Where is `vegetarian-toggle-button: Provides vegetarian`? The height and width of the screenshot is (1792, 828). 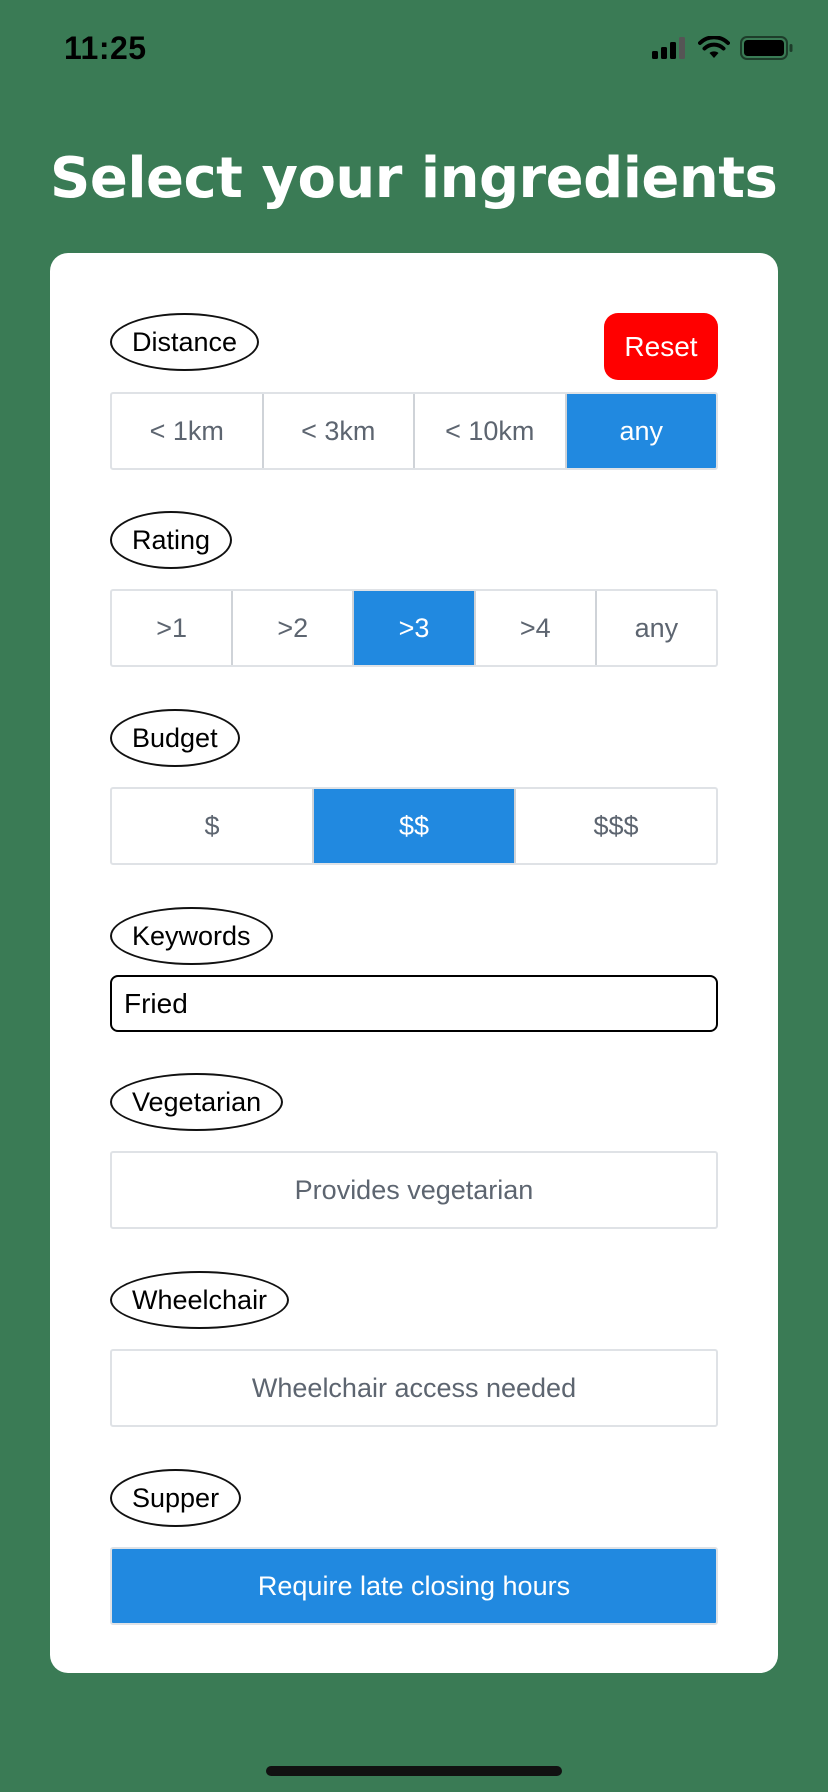
vegetarian-toggle-button: Provides vegetarian is located at coordinates (414, 1190).